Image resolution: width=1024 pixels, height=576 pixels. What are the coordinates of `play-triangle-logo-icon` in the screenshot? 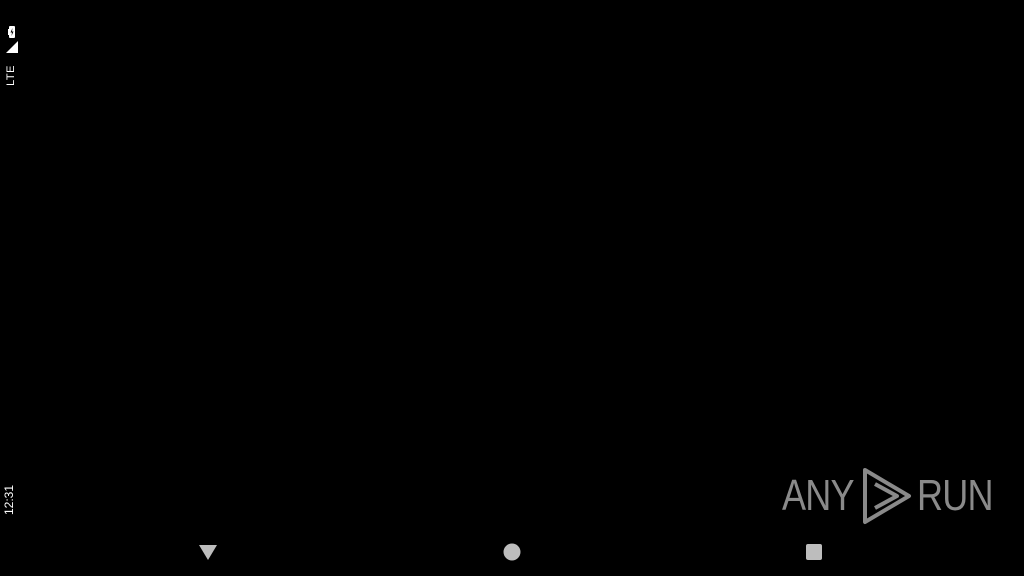 It's located at (887, 496).